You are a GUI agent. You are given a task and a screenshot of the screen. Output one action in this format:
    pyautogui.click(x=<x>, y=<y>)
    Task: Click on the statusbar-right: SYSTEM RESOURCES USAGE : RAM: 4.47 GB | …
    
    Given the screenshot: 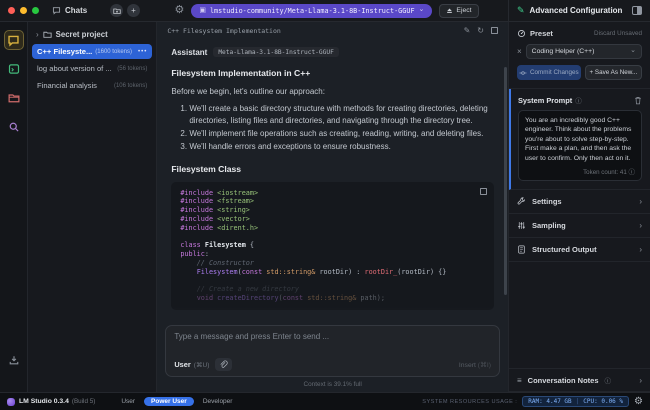 What is the action you would take?
    pyautogui.click(x=532, y=401)
    